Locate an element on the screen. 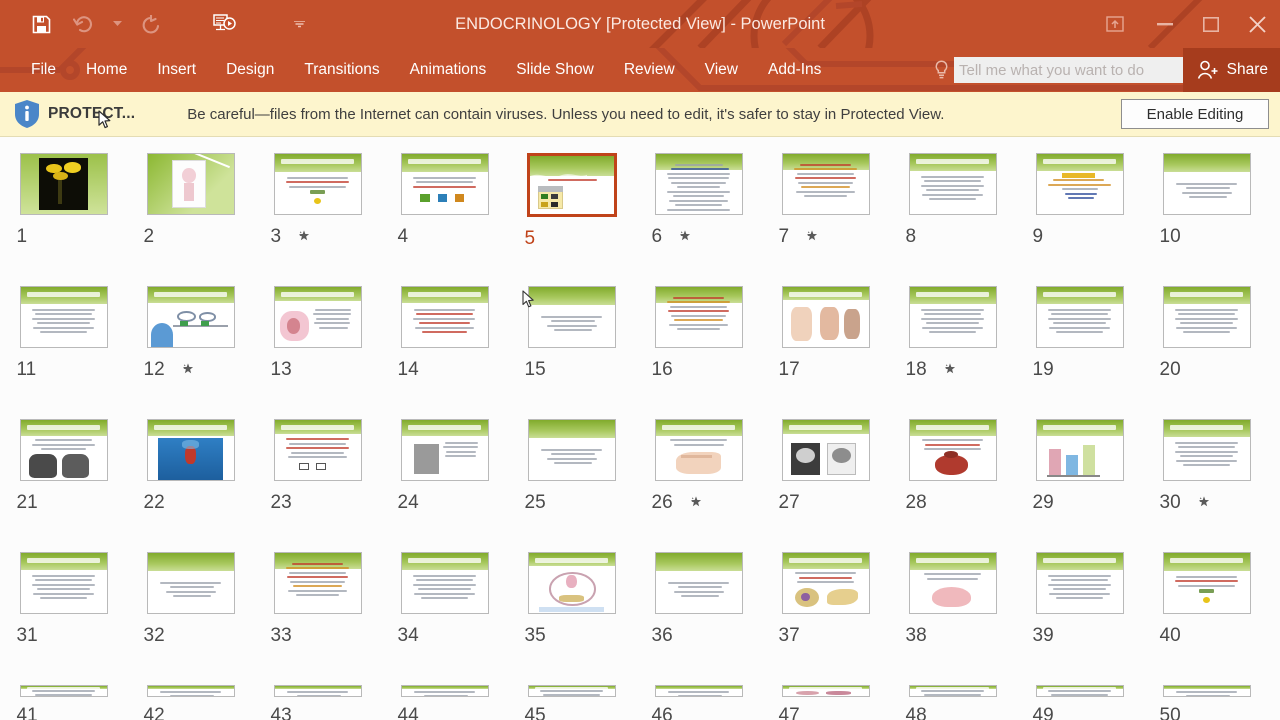 The image size is (1280, 720). tell-me-input: Tell me what you want to do is located at coordinates (1070, 70).